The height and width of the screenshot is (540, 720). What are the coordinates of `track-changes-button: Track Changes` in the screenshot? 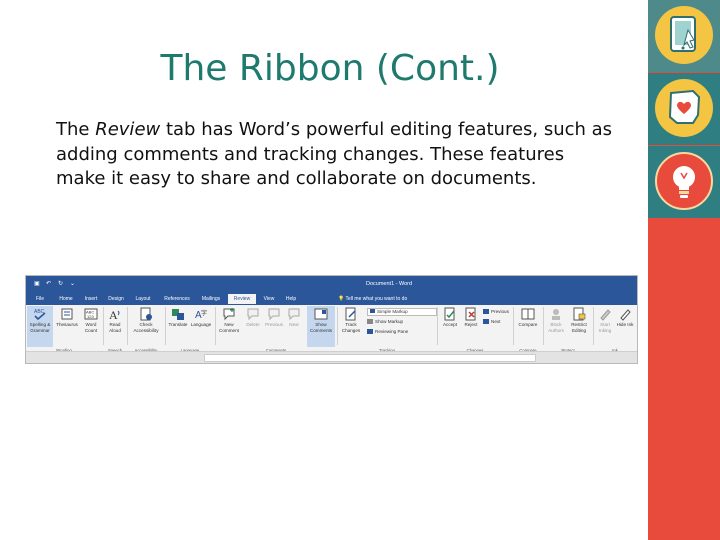 It's located at (351, 320).